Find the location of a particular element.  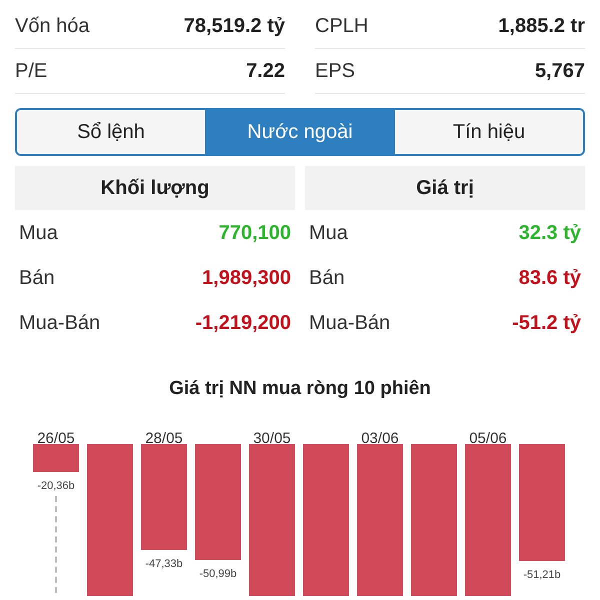

stat-label: CPLH is located at coordinates (341, 26).